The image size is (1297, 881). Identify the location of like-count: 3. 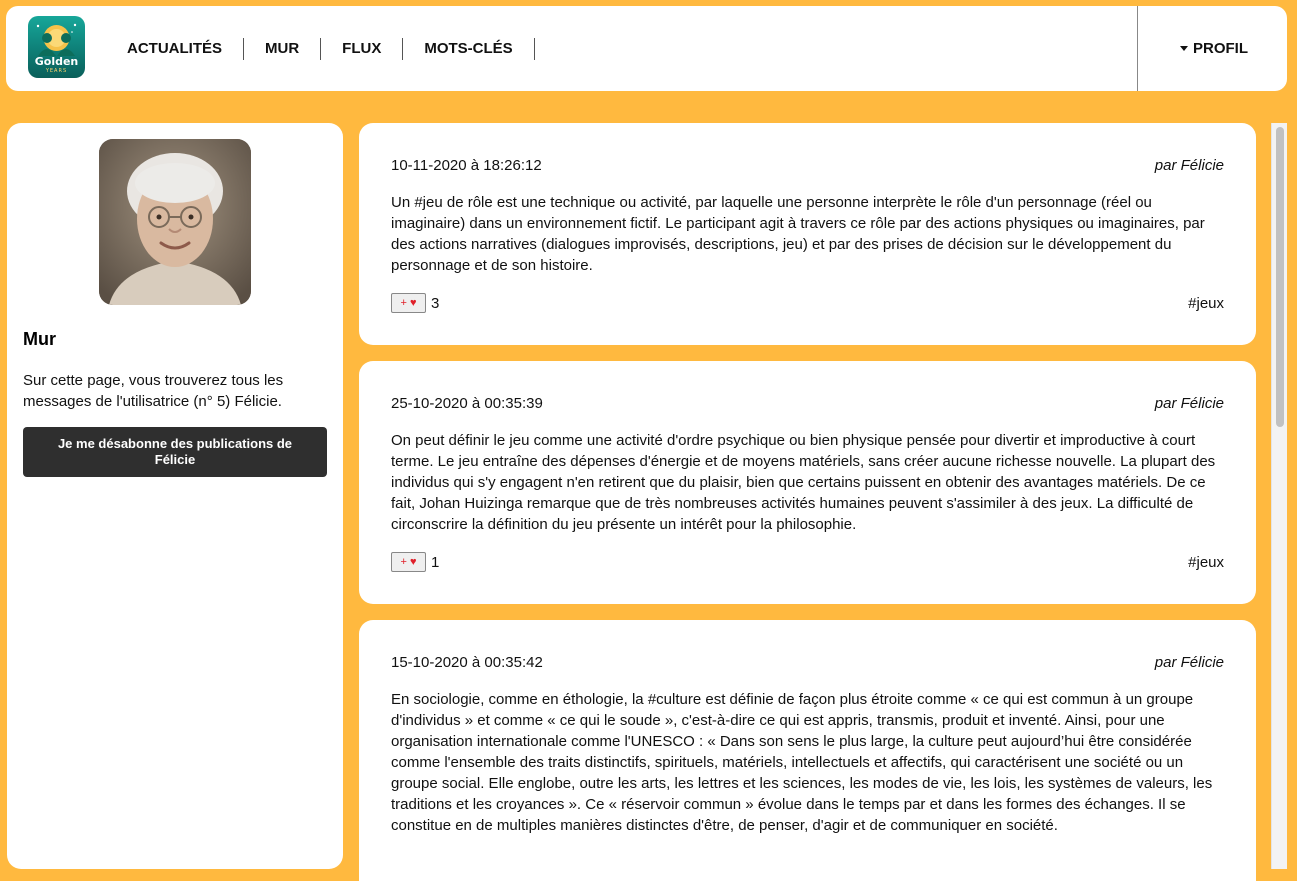
(435, 303).